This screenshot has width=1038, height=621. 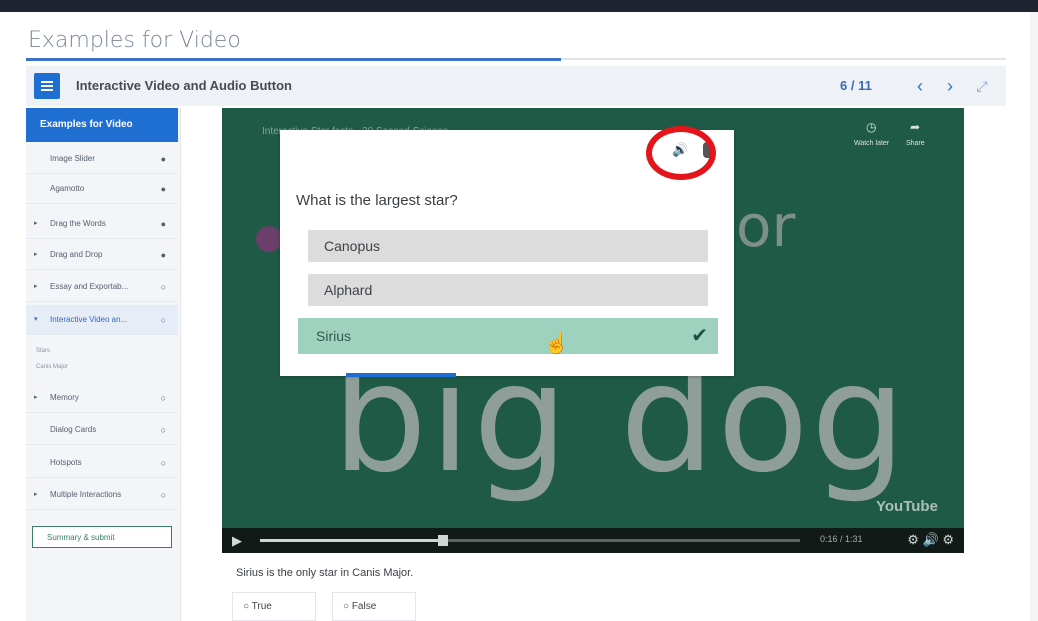 I want to click on youtube-logo: YouTube, so click(x=907, y=506).